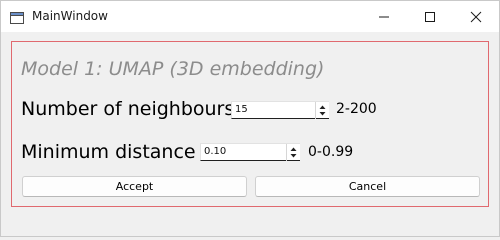 The height and width of the screenshot is (240, 500). What do you see at coordinates (70, 16) in the screenshot?
I see `window-title: MainWindow` at bounding box center [70, 16].